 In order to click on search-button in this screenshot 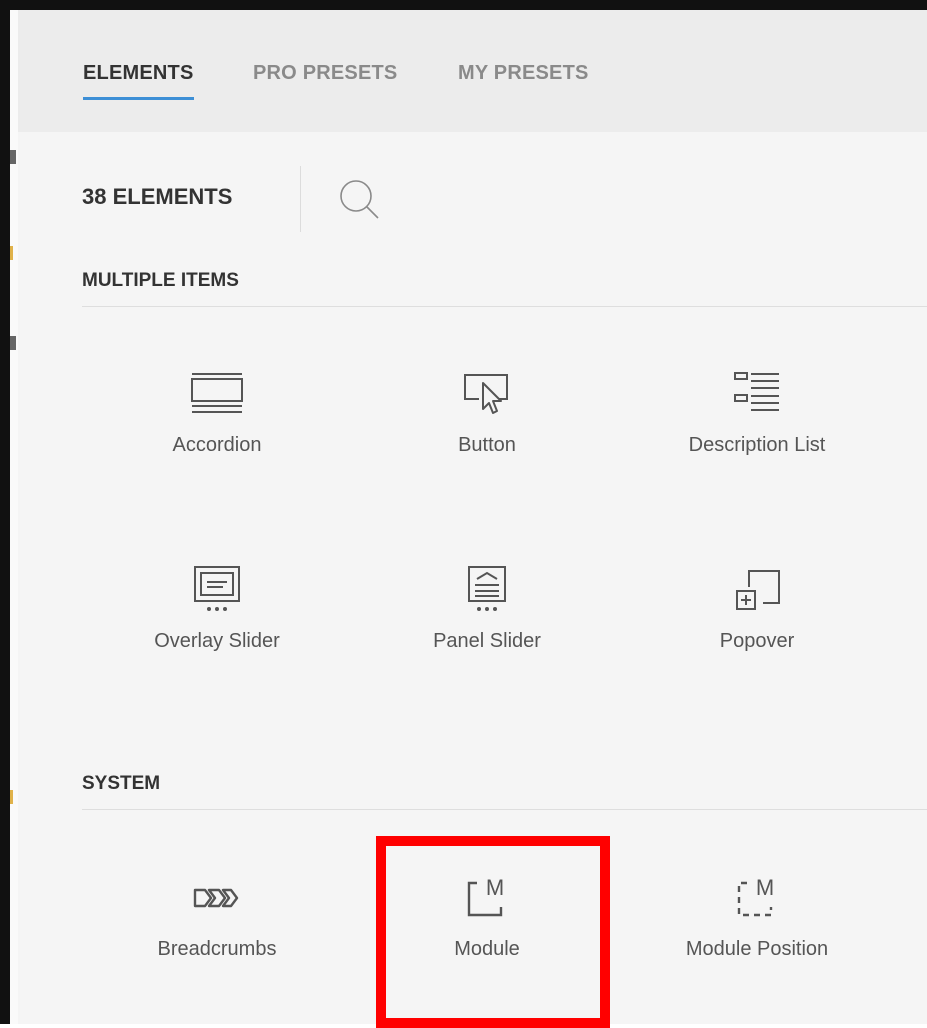, I will do `click(360, 200)`.